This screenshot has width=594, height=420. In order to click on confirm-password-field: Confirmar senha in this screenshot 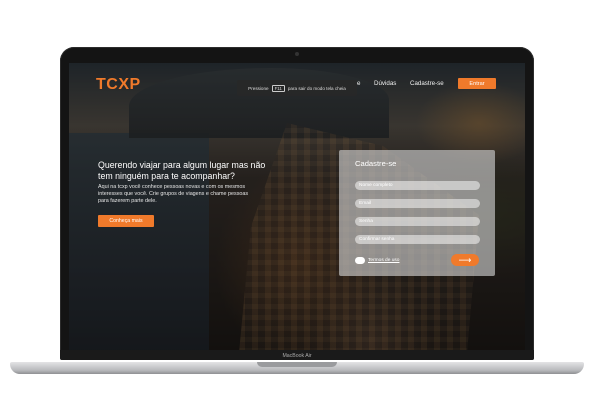, I will do `click(417, 239)`.